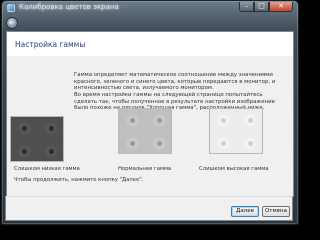  I want to click on display-calibration-icon, so click(11, 8).